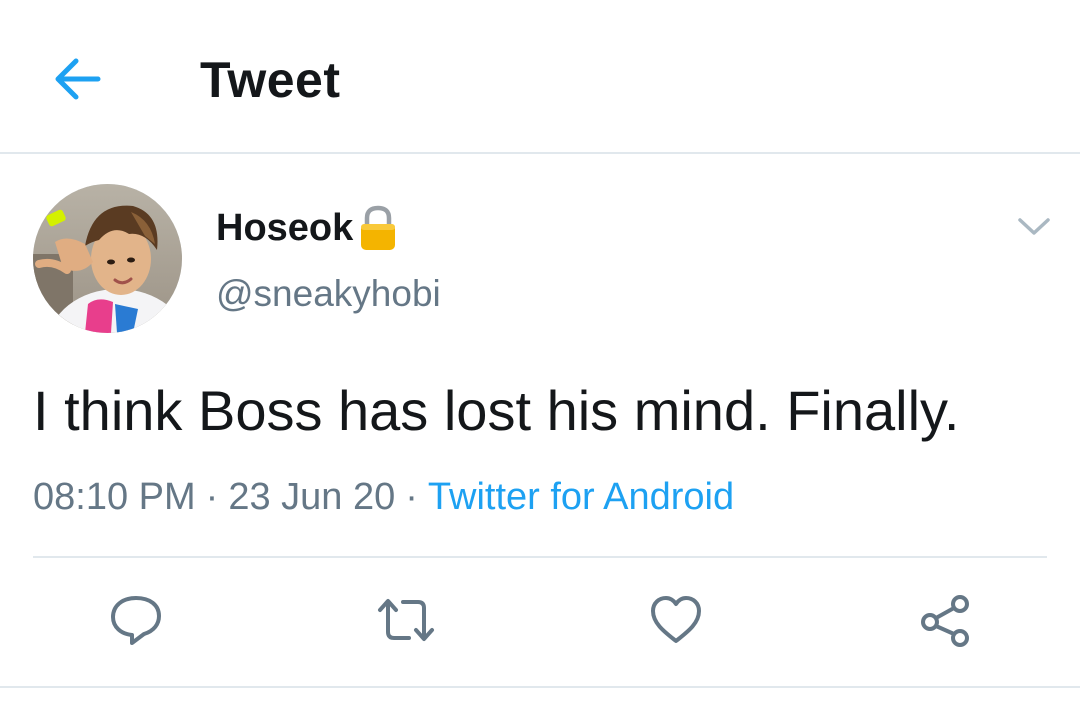  What do you see at coordinates (581, 497) in the screenshot?
I see `tweet-source-link: Twitter for Android` at bounding box center [581, 497].